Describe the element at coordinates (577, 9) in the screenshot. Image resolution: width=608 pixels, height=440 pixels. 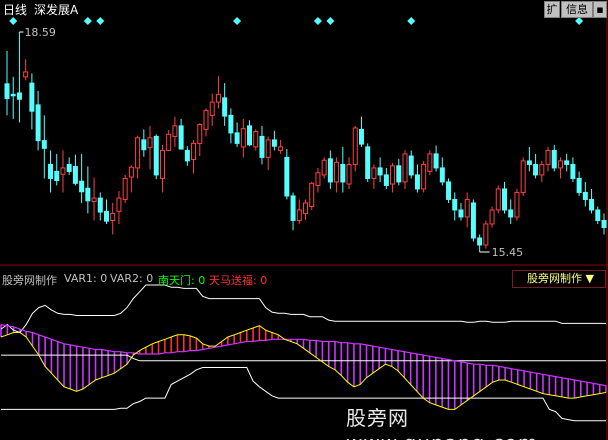
I see `info-button: 信息` at that location.